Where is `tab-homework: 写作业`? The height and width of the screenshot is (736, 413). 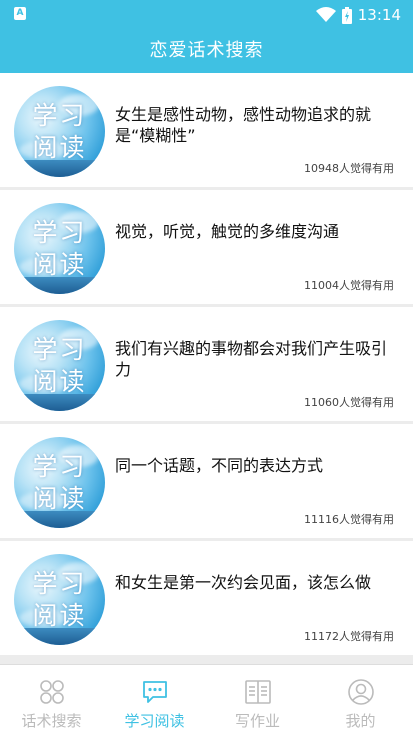
tab-homework: 写作业 is located at coordinates (257, 700).